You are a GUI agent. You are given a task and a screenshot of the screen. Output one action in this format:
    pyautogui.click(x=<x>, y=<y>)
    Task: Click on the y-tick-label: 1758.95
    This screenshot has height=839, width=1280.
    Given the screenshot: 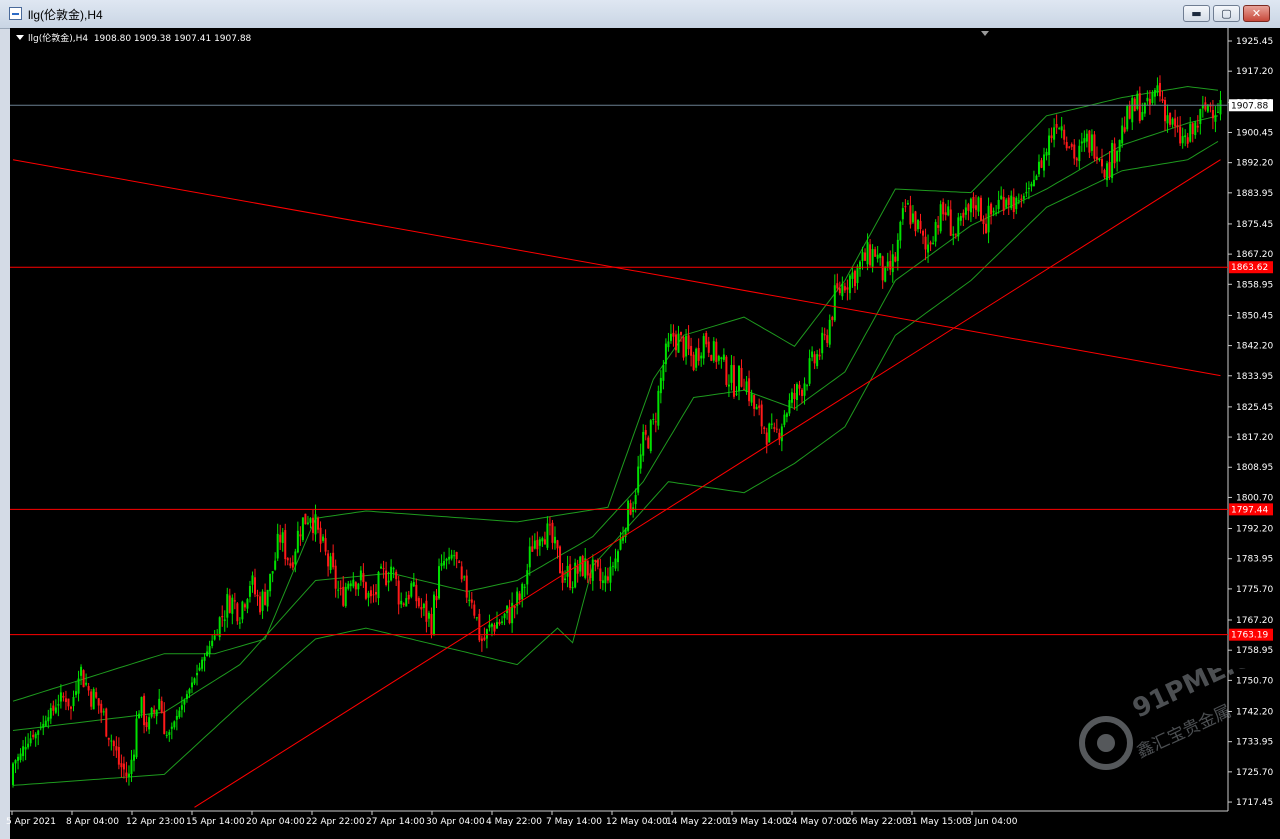 What is the action you would take?
    pyautogui.click(x=1254, y=651)
    